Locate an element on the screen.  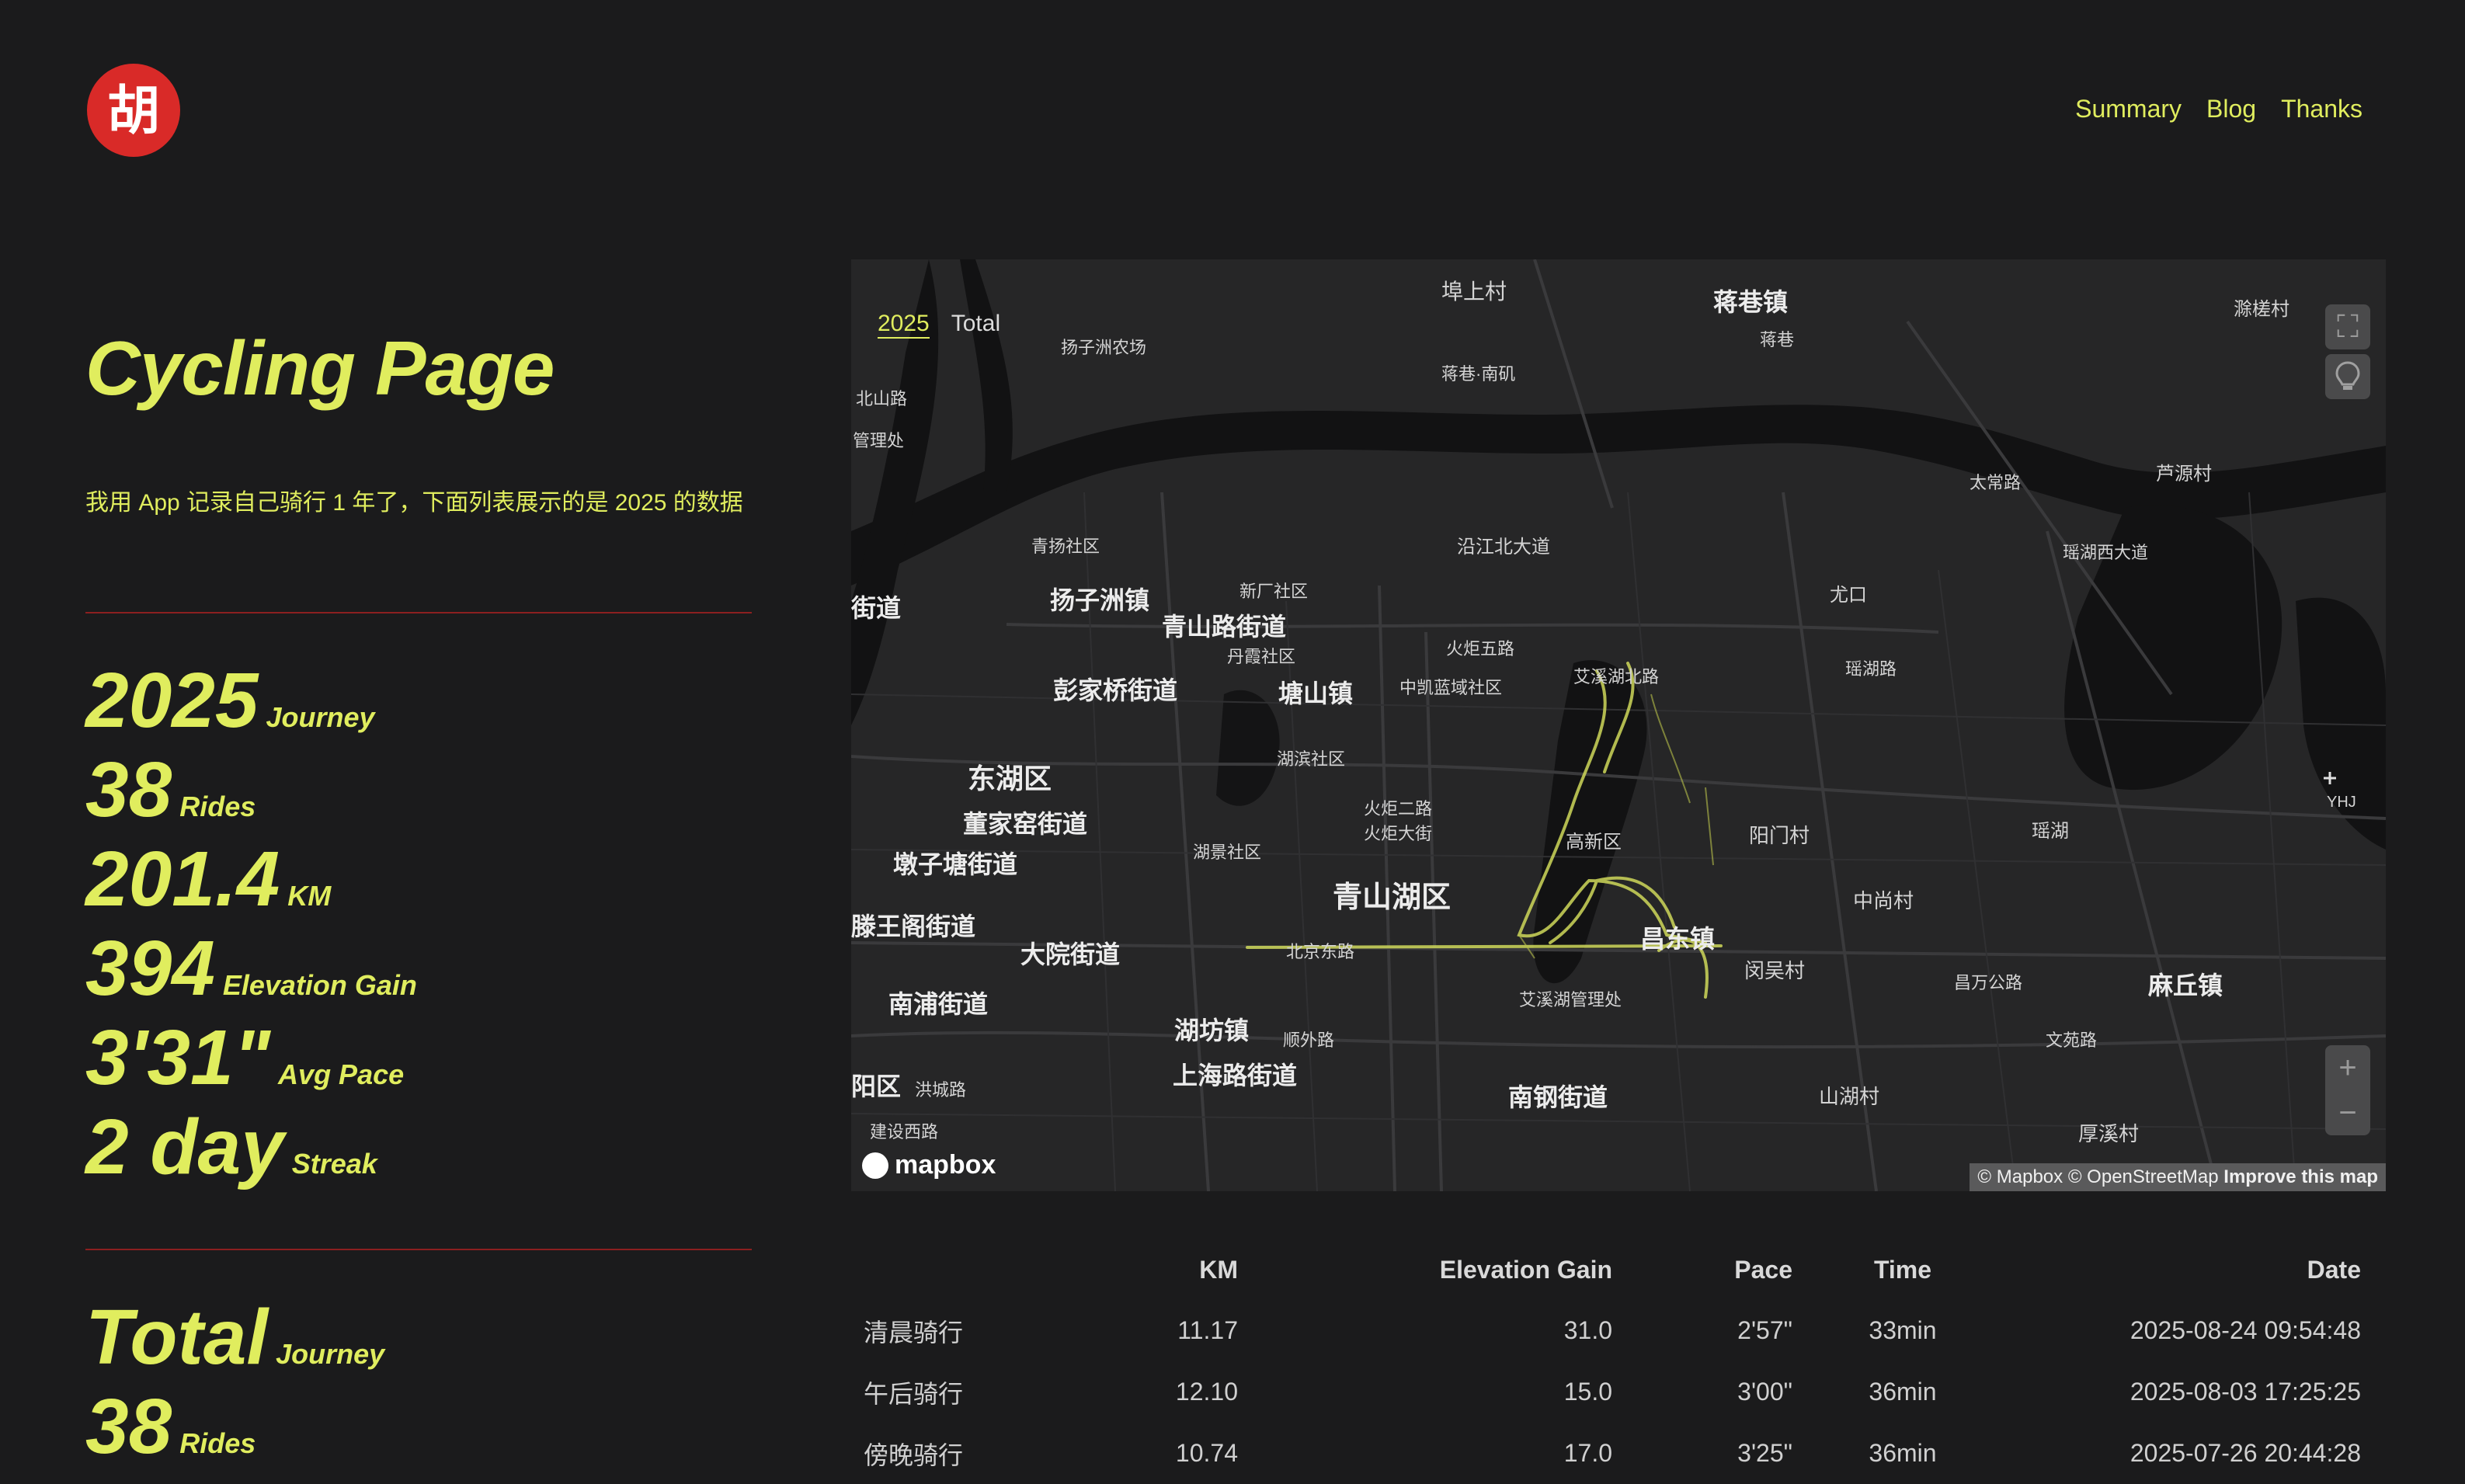
lightbulb-button is located at coordinates (2348, 376).